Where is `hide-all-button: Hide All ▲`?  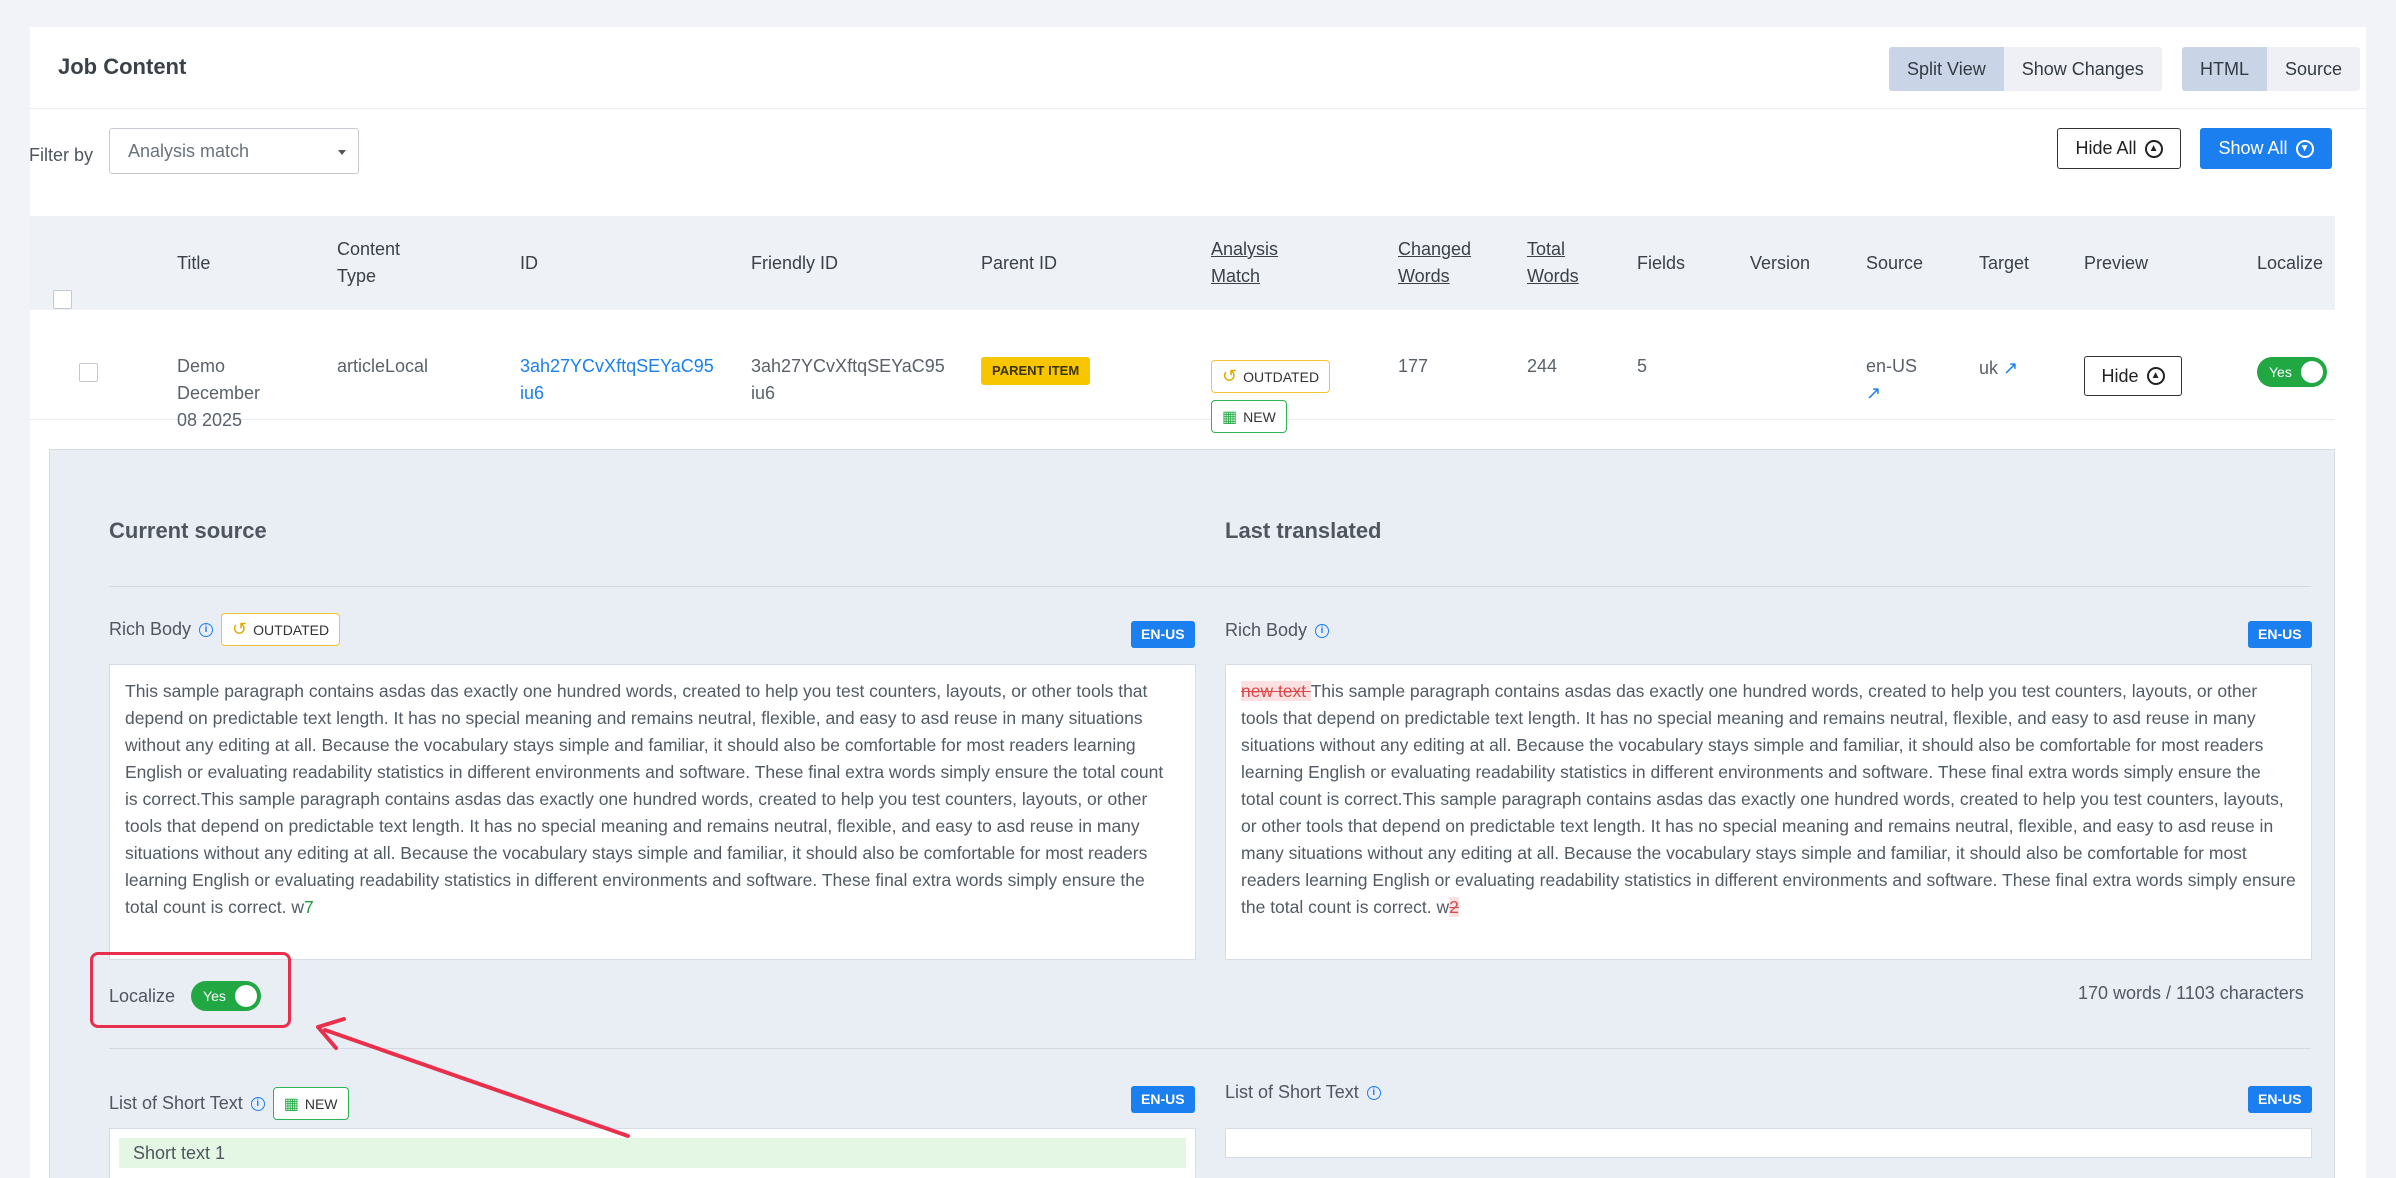 hide-all-button: Hide All ▲ is located at coordinates (2119, 148).